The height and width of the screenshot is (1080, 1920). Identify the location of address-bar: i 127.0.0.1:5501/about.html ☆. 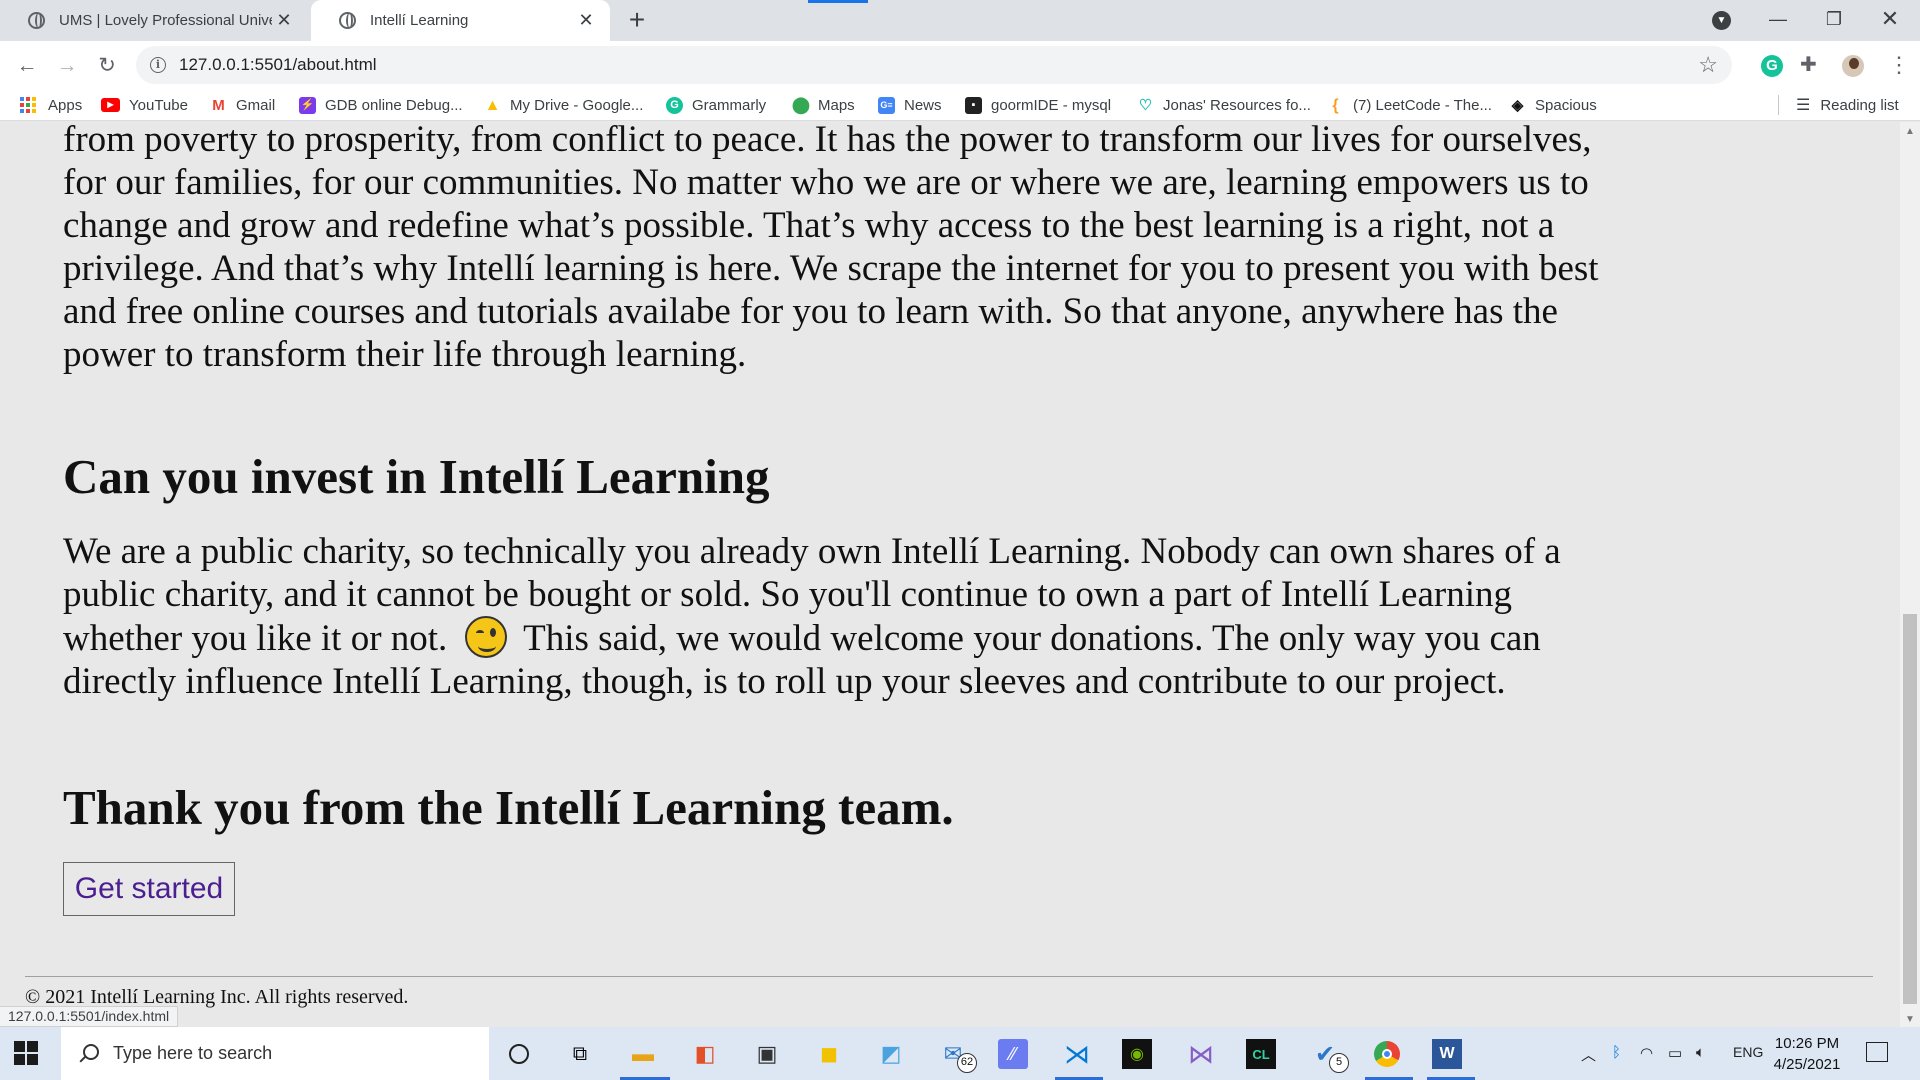
(934, 65).